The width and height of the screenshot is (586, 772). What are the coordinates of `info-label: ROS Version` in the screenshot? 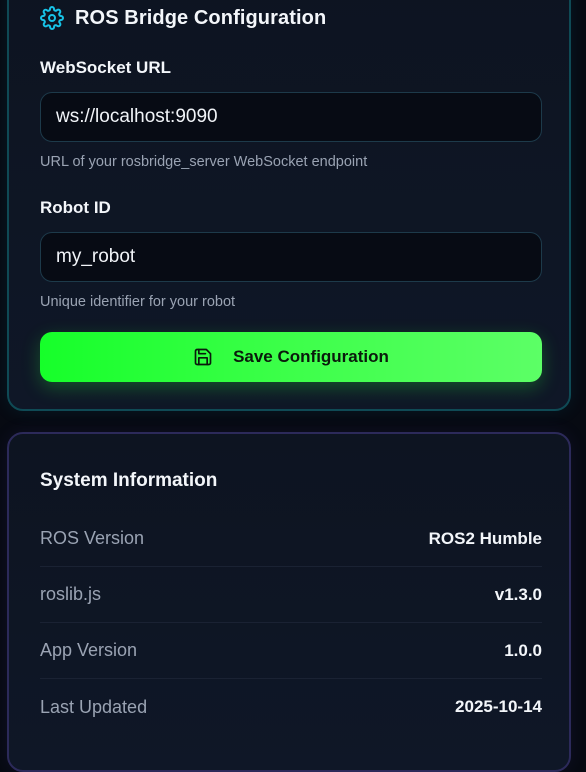 It's located at (92, 538).